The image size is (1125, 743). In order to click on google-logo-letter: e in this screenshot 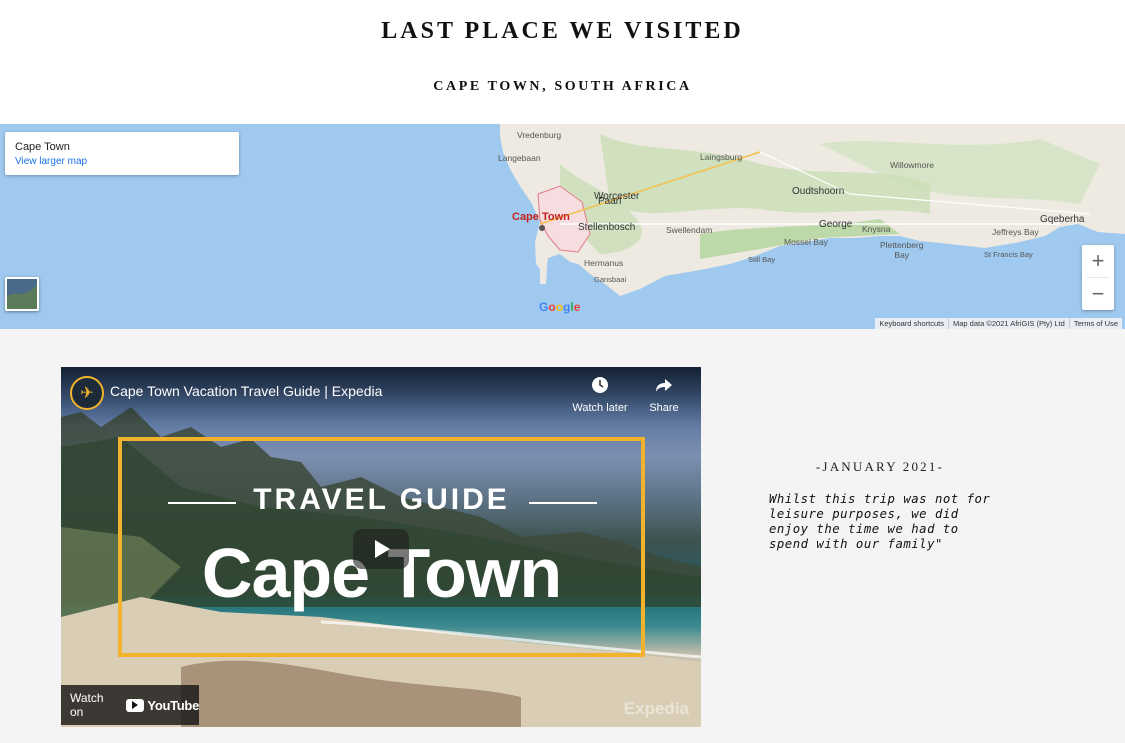, I will do `click(577, 307)`.